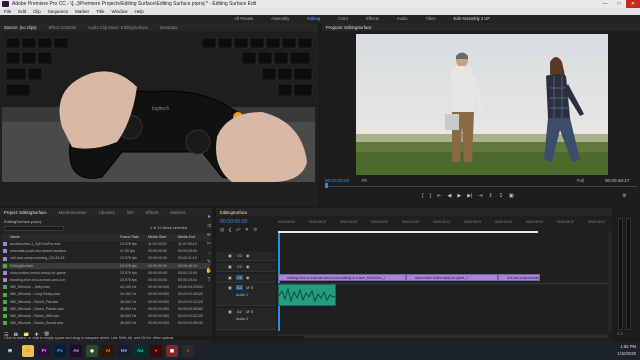 The height and width of the screenshot is (360, 640). Describe the element at coordinates (313, 19) in the screenshot. I see `workspace-editing: Editing` at that location.